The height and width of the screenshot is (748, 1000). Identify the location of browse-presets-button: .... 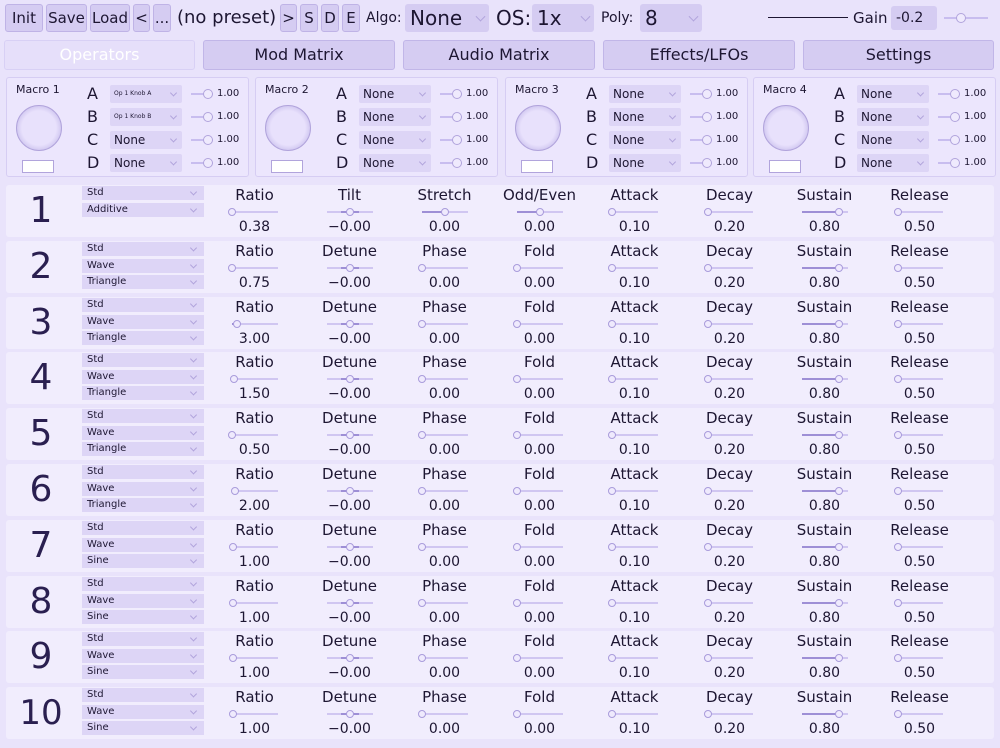
(162, 18).